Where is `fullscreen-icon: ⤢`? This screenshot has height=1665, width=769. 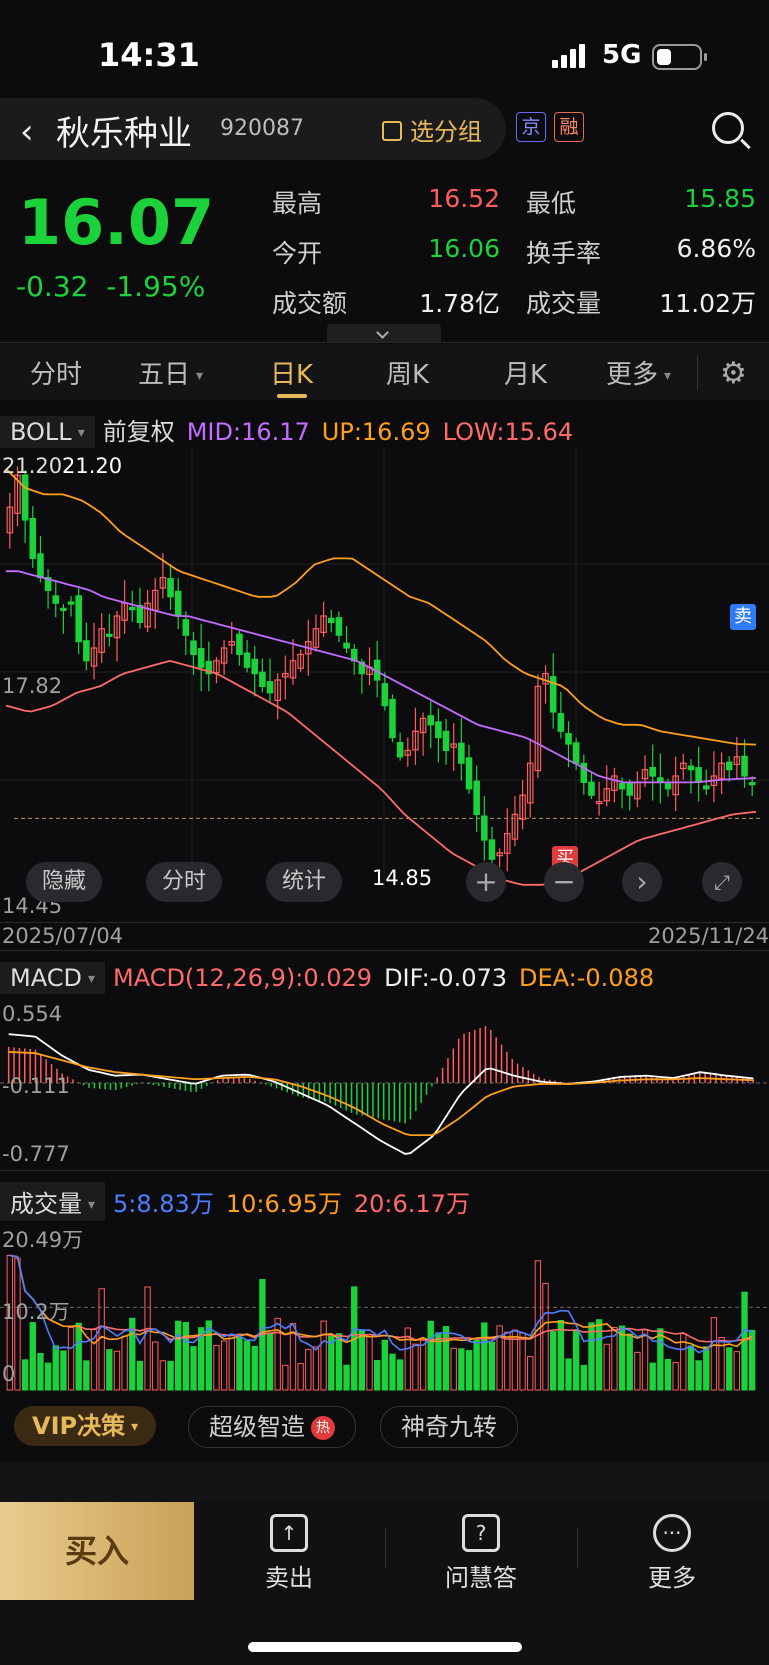
fullscreen-icon: ⤢ is located at coordinates (722, 882).